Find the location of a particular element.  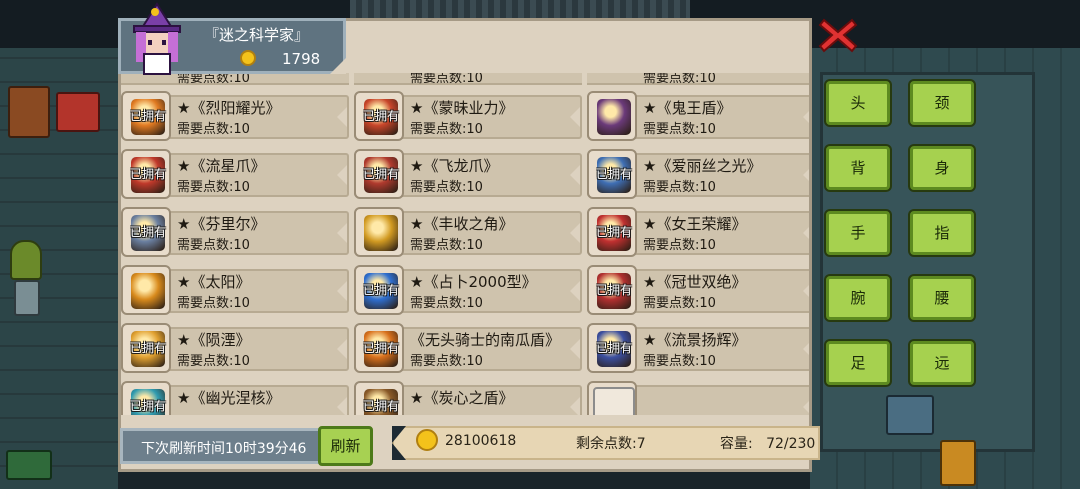

vase-prop is located at coordinates (27, 298).